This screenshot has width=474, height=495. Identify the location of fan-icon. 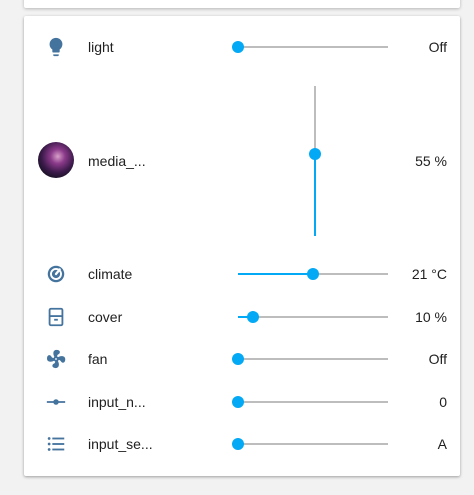
(56, 359).